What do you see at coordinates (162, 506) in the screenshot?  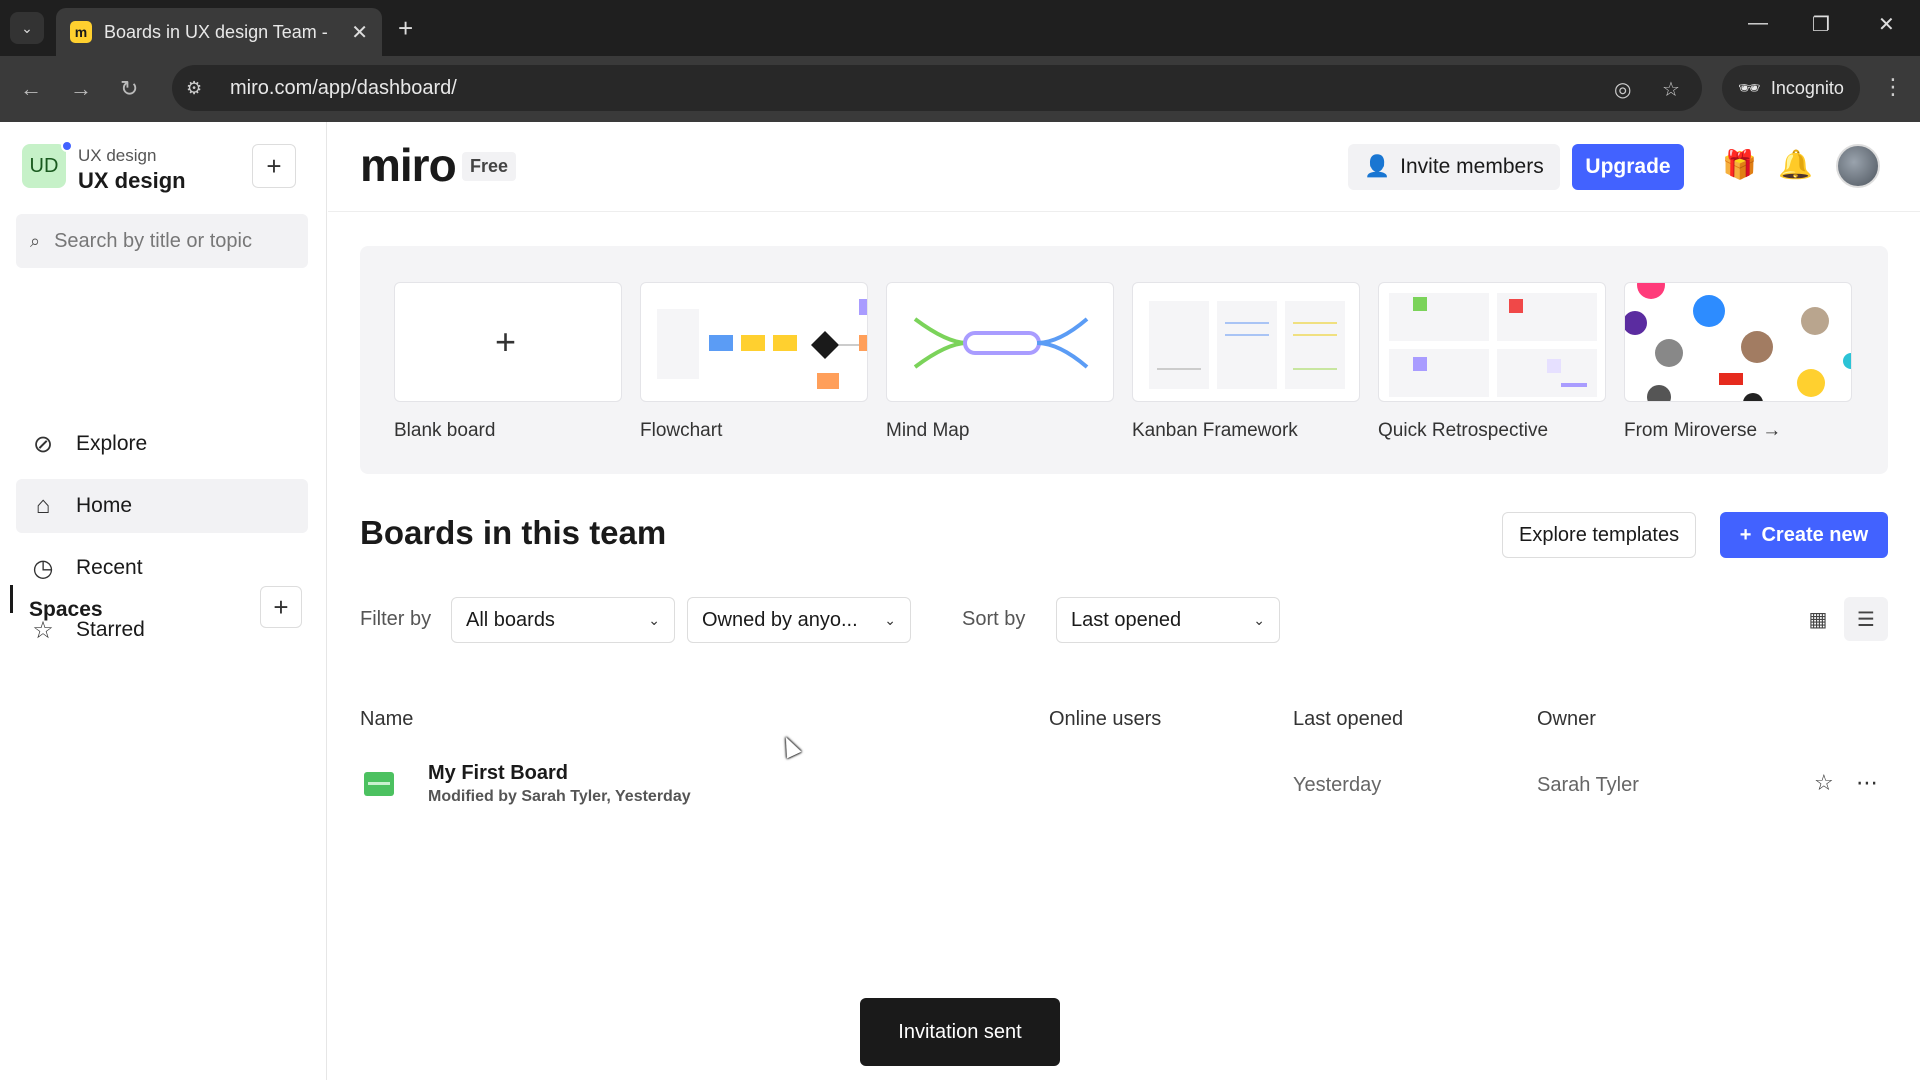 I see `sidebar-item-home: ⌂ Home` at bounding box center [162, 506].